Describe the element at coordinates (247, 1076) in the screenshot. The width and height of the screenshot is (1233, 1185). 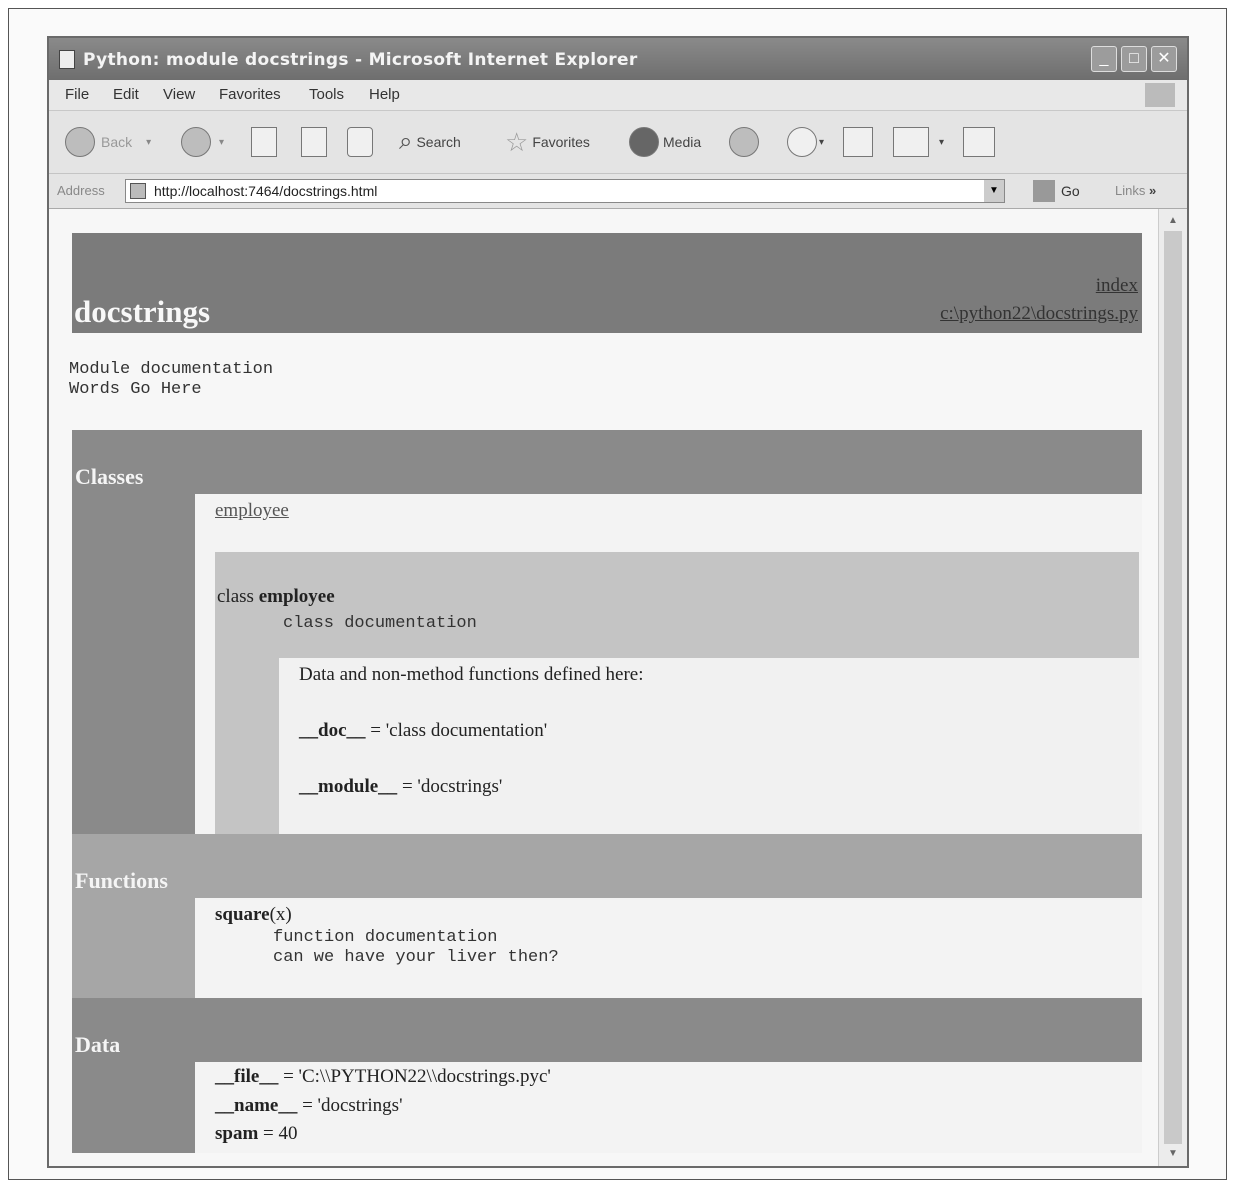
I see `data-name: __file__` at that location.